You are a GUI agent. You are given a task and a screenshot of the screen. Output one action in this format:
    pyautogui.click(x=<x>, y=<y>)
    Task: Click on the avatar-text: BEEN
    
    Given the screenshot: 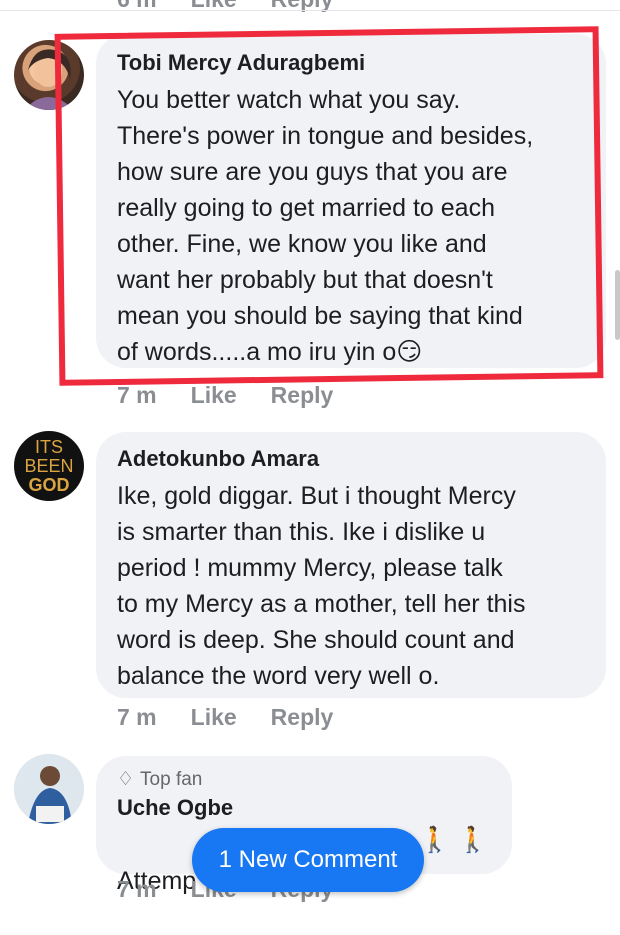 What is the action you would take?
    pyautogui.click(x=49, y=465)
    